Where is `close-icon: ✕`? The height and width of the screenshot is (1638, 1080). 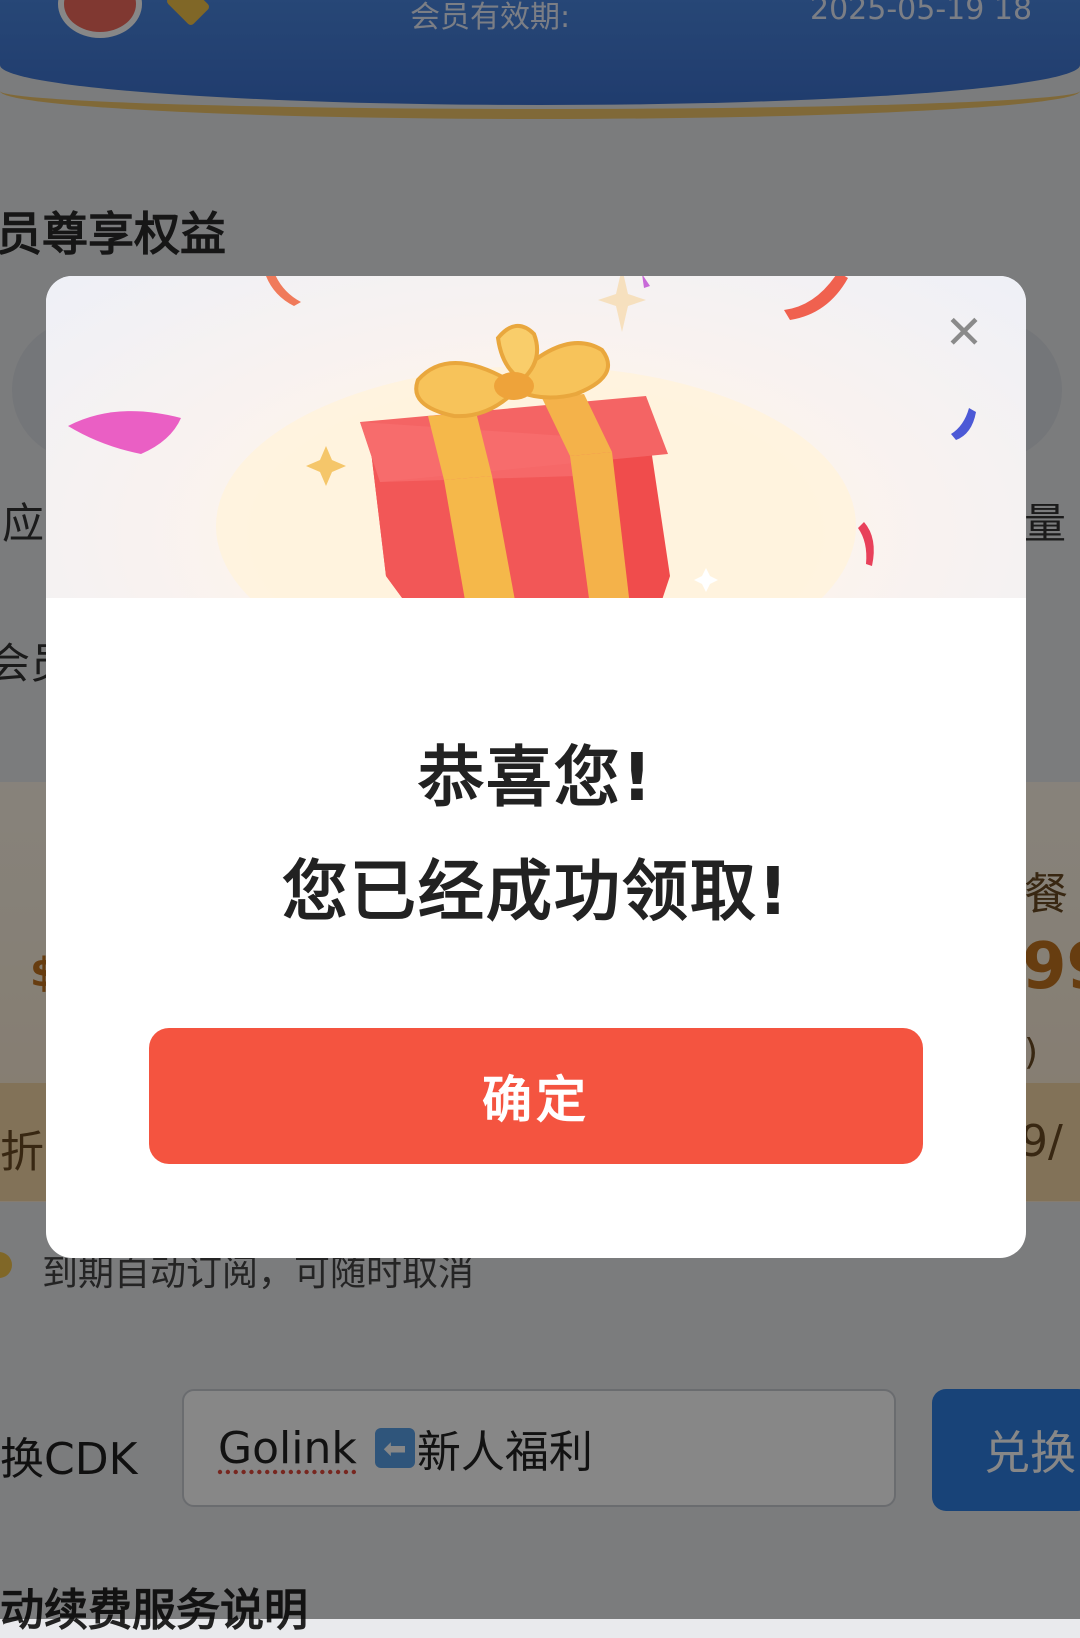
close-icon: ✕ is located at coordinates (964, 332).